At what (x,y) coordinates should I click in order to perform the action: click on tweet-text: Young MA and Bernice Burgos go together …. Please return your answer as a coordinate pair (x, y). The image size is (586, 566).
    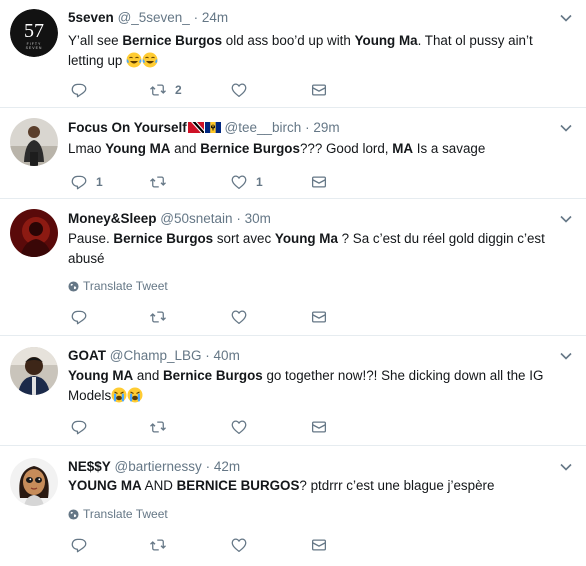
    Looking at the image, I should click on (316, 386).